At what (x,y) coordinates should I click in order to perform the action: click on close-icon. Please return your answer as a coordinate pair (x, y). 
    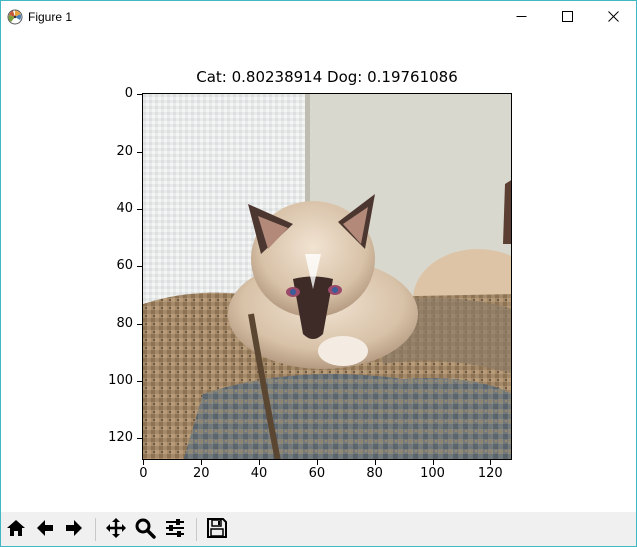
    Looking at the image, I should click on (613, 16).